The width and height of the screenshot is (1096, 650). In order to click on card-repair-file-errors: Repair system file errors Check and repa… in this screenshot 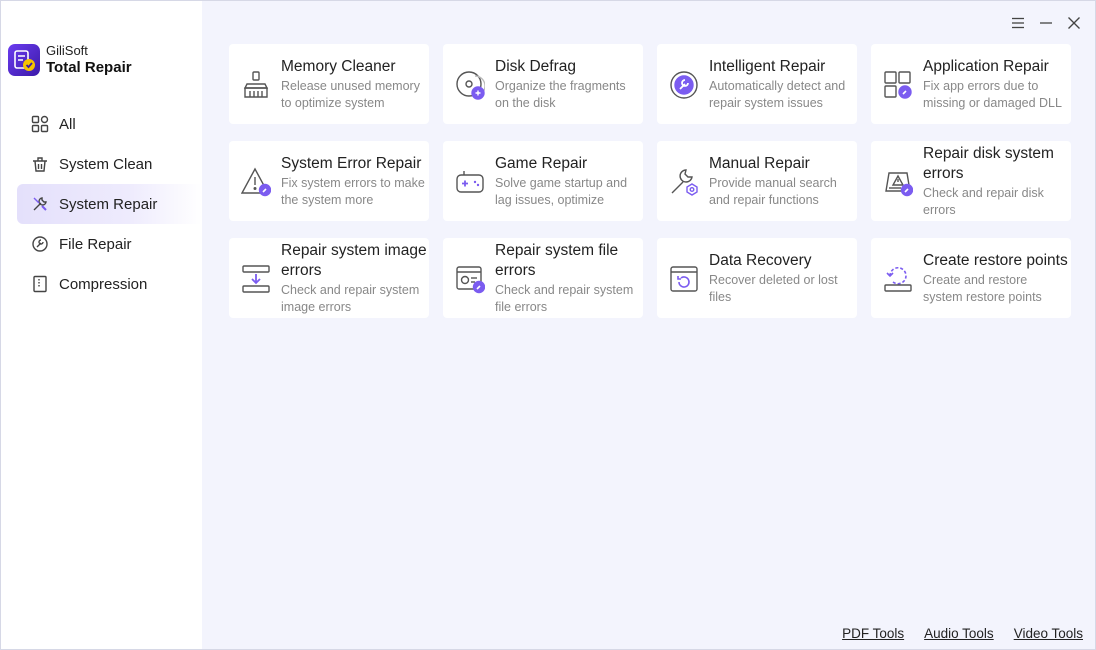, I will do `click(543, 278)`.